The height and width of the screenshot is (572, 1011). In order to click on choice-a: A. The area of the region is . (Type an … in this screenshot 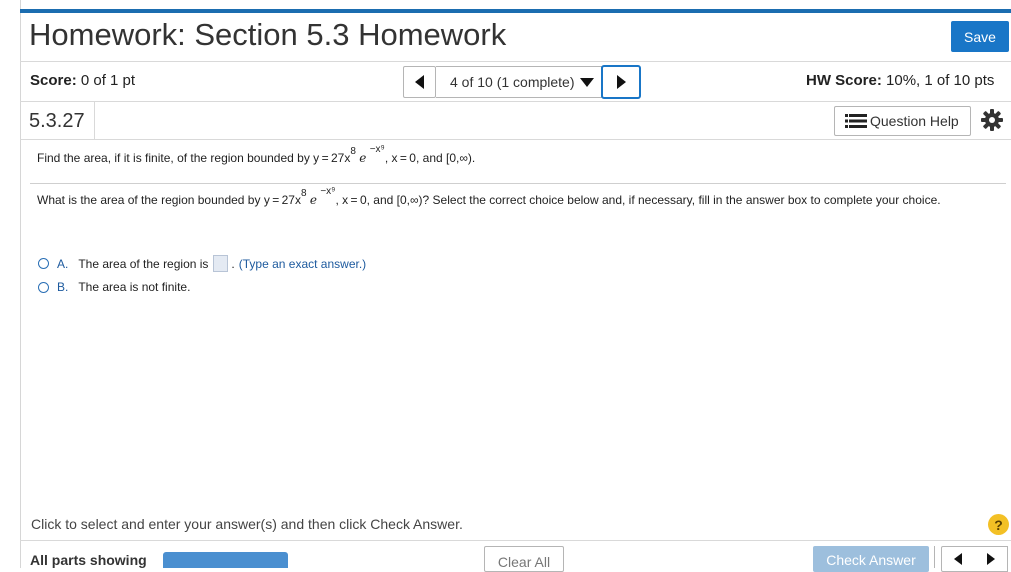, I will do `click(202, 263)`.